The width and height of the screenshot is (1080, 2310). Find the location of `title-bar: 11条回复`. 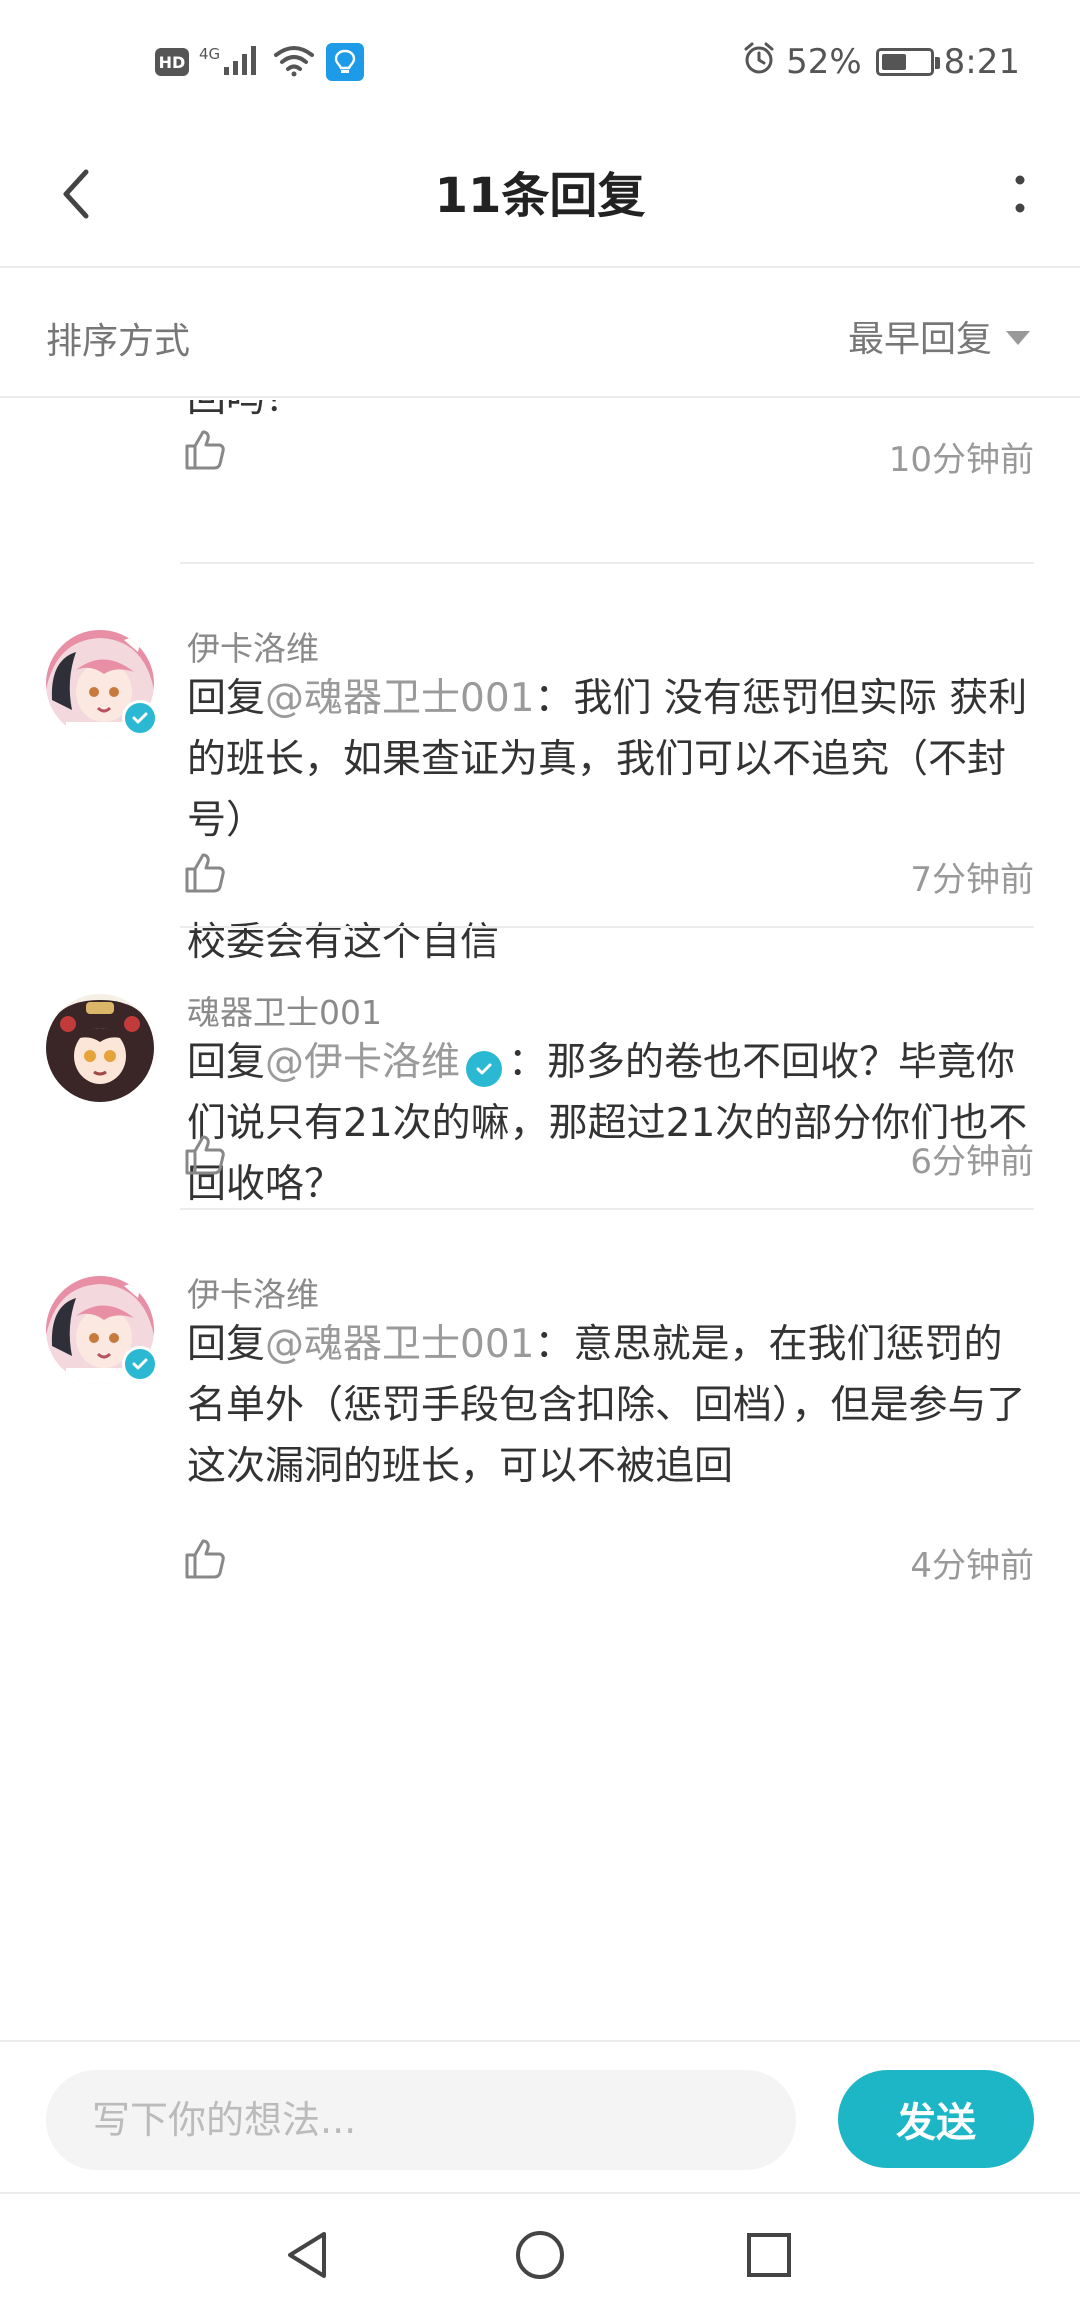

title-bar: 11条回复 is located at coordinates (540, 194).